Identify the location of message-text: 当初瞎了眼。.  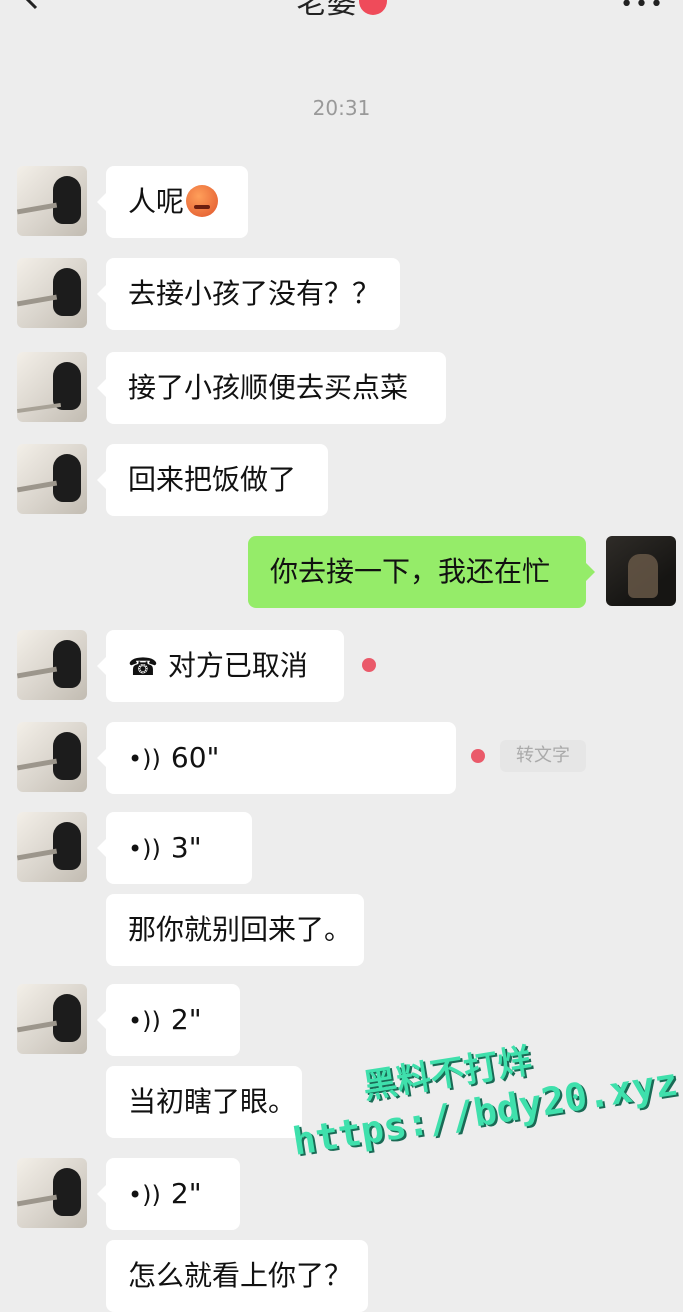
(212, 1101).